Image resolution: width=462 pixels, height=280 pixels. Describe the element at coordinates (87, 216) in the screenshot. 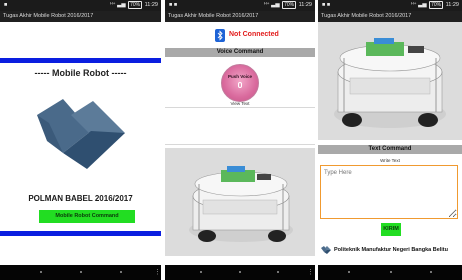

I see `mobile-robot-command-button: Mobile Robot Command` at that location.